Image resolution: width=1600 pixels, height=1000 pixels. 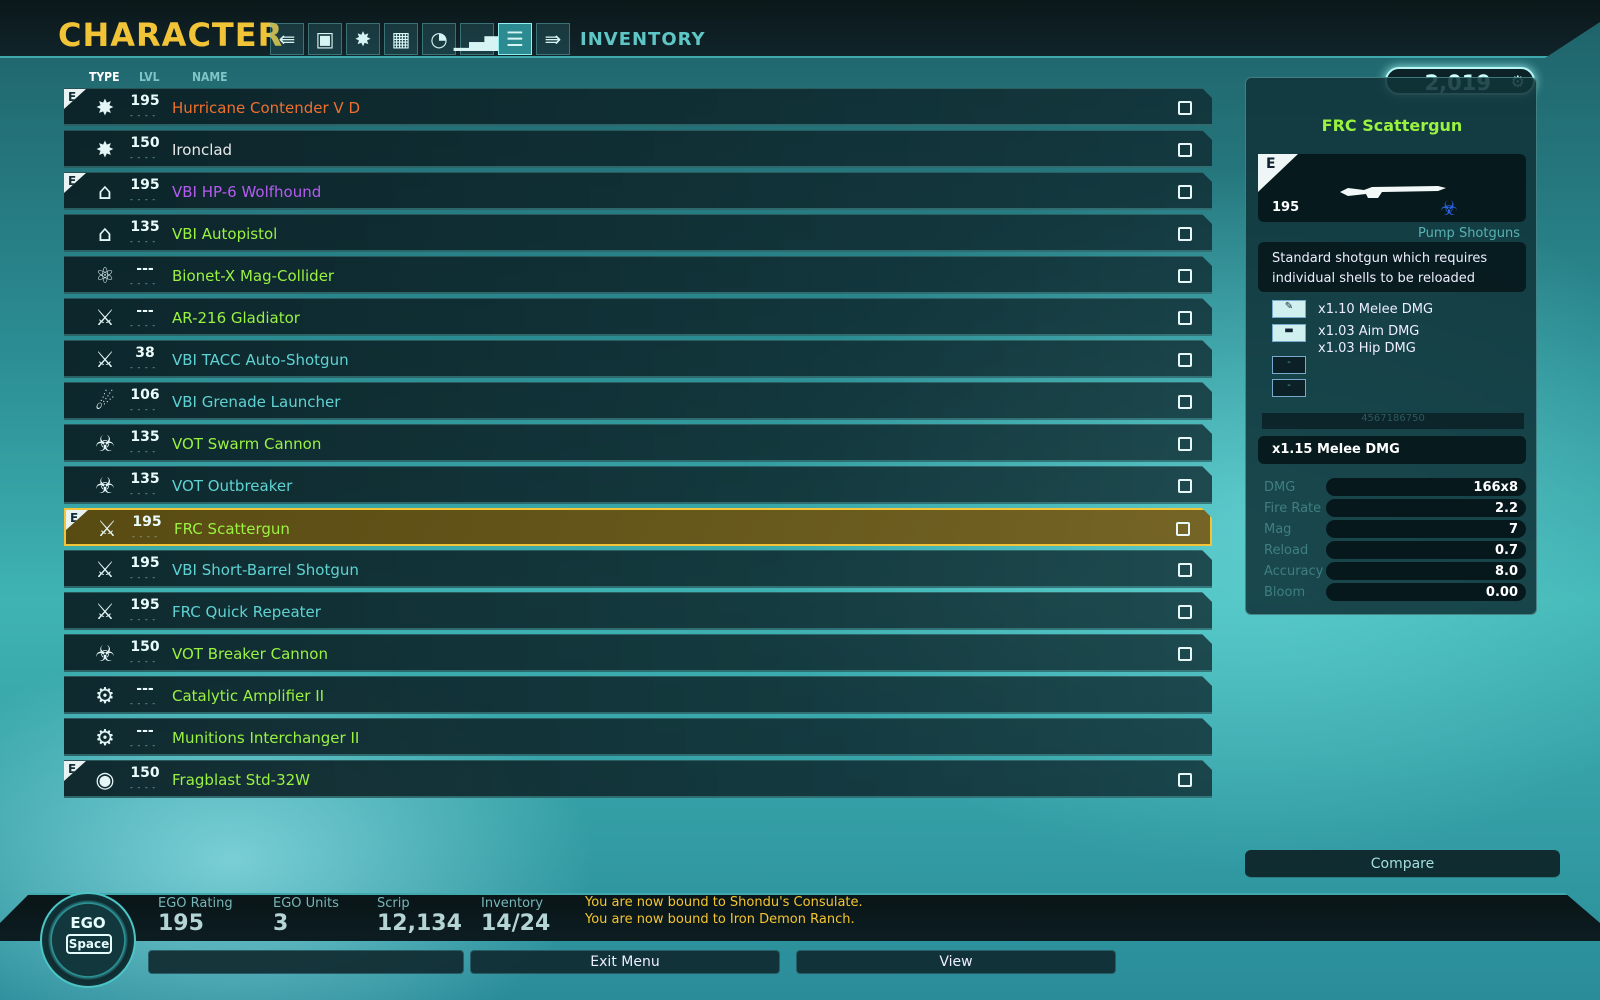 What do you see at coordinates (625, 962) in the screenshot?
I see `exit-menu-button: Exit Menu` at bounding box center [625, 962].